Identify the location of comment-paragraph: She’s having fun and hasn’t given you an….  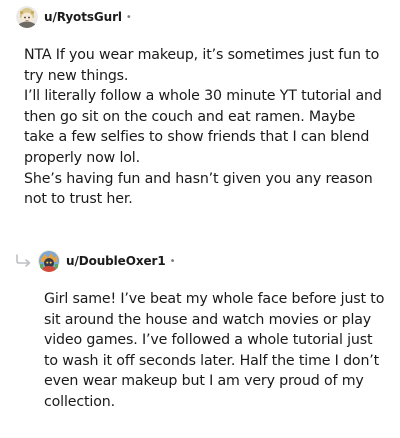
(198, 189).